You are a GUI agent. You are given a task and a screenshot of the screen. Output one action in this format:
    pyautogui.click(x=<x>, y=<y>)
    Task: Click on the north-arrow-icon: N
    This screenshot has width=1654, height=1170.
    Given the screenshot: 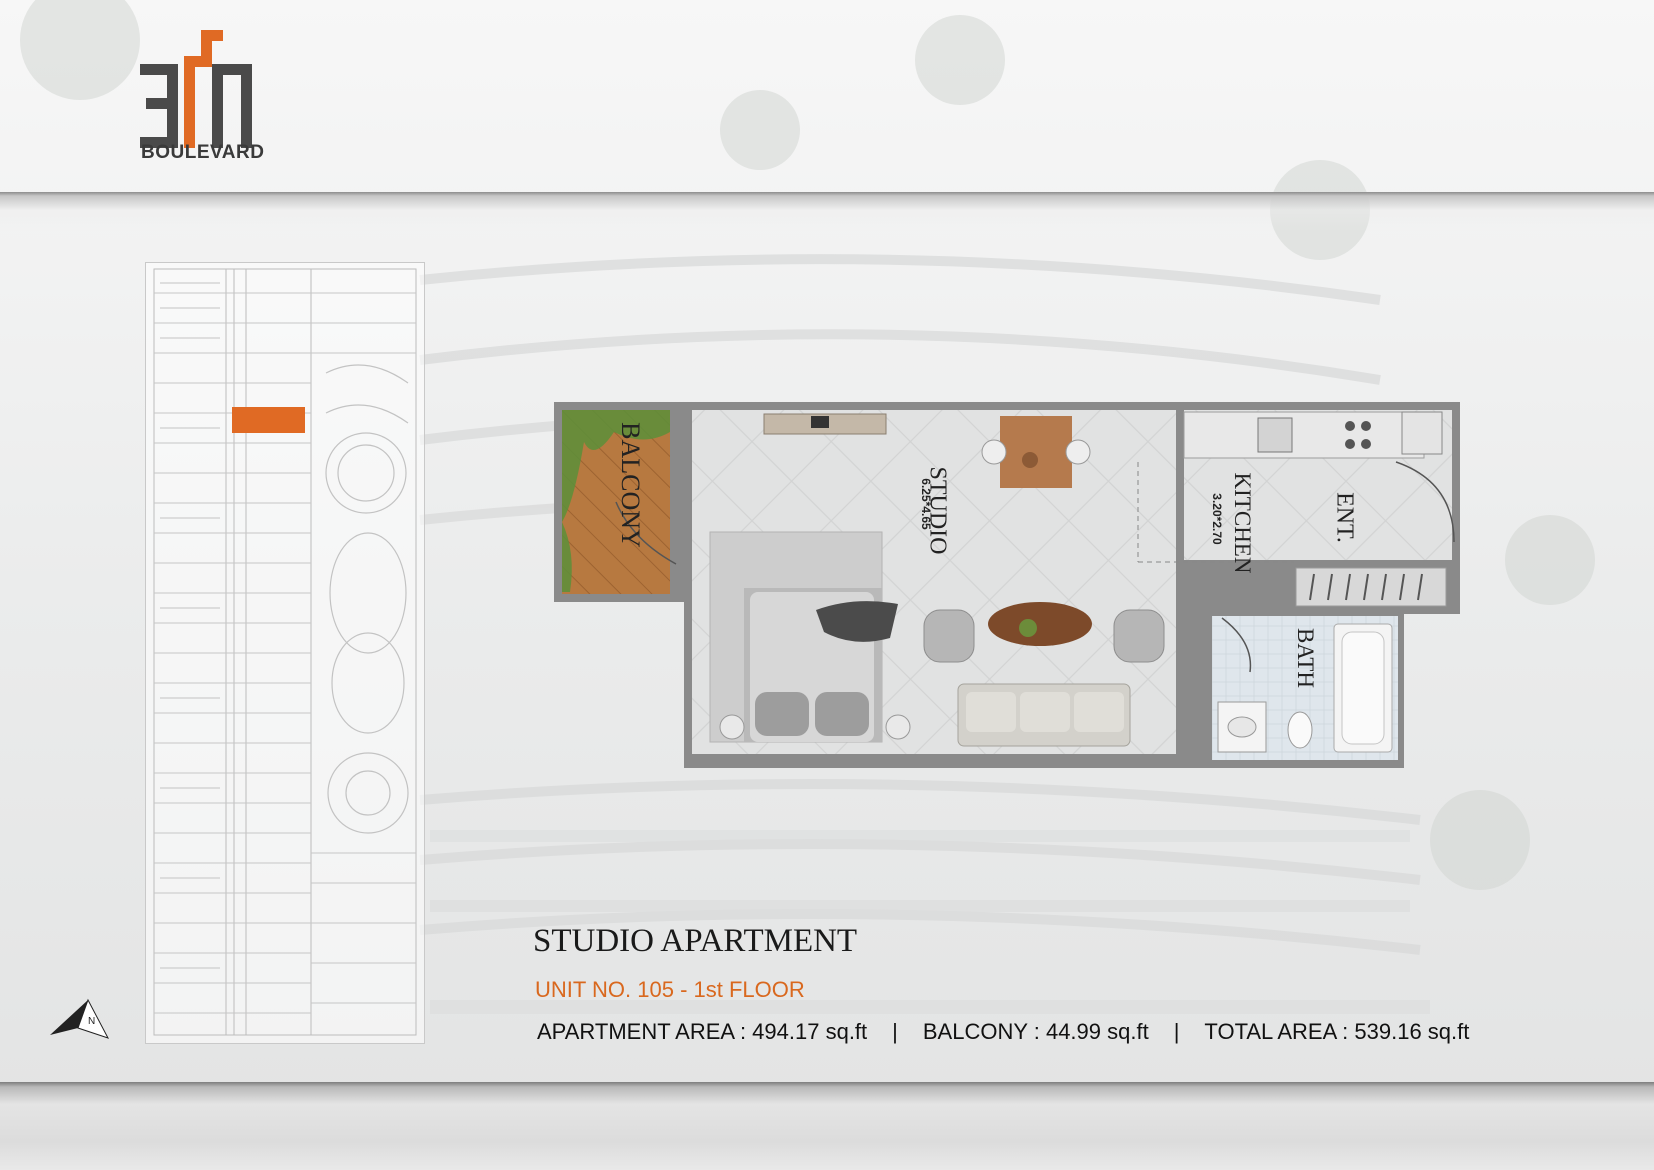 What is the action you would take?
    pyautogui.click(x=80, y=1018)
    